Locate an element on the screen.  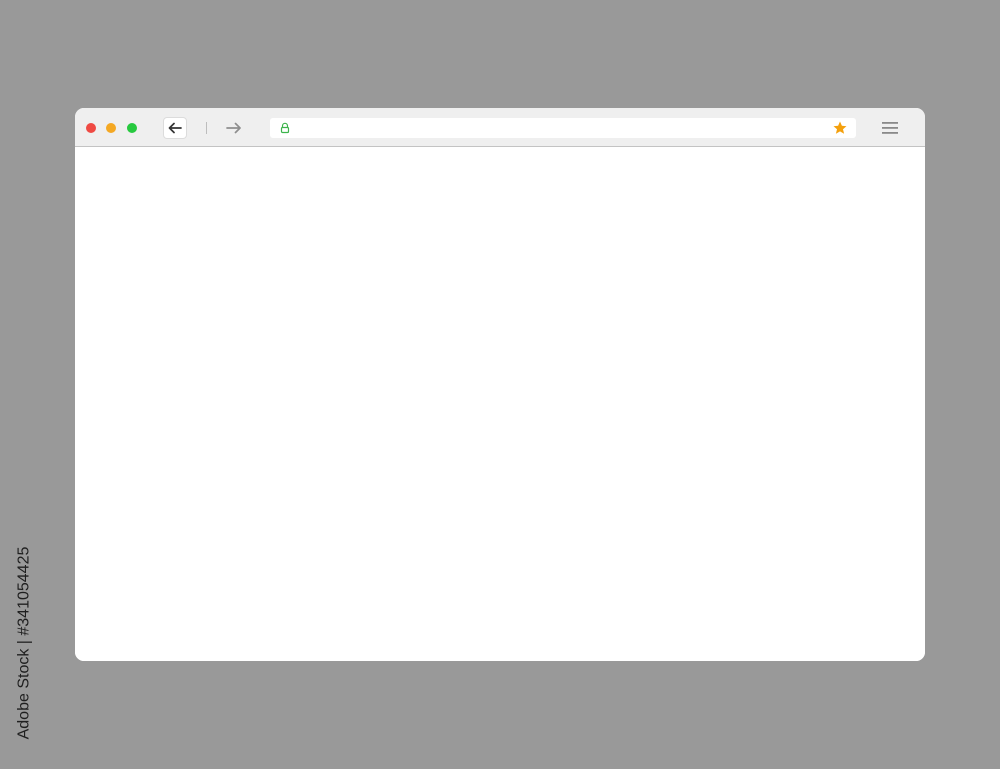
address-bar is located at coordinates (563, 128).